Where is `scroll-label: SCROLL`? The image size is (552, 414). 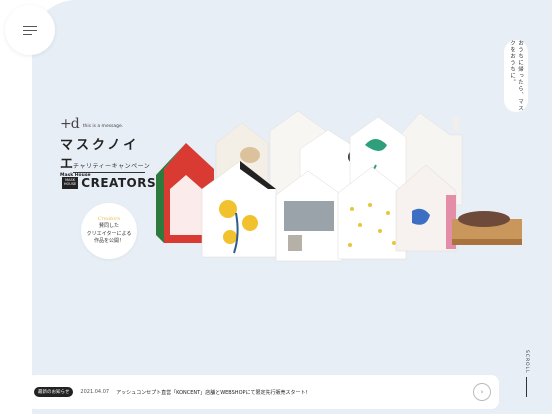
scroll-label: SCROLL is located at coordinates (526, 362).